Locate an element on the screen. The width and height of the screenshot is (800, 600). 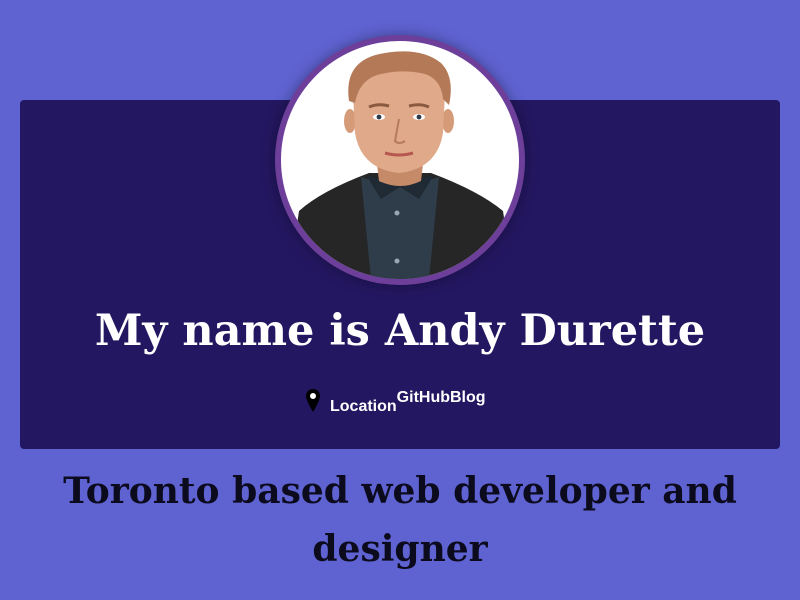
blog-link: Blog is located at coordinates (468, 398).